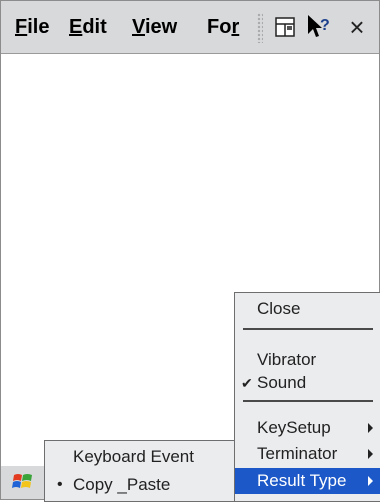 The image size is (380, 502). Describe the element at coordinates (32, 27) in the screenshot. I see `menu-file: File` at that location.